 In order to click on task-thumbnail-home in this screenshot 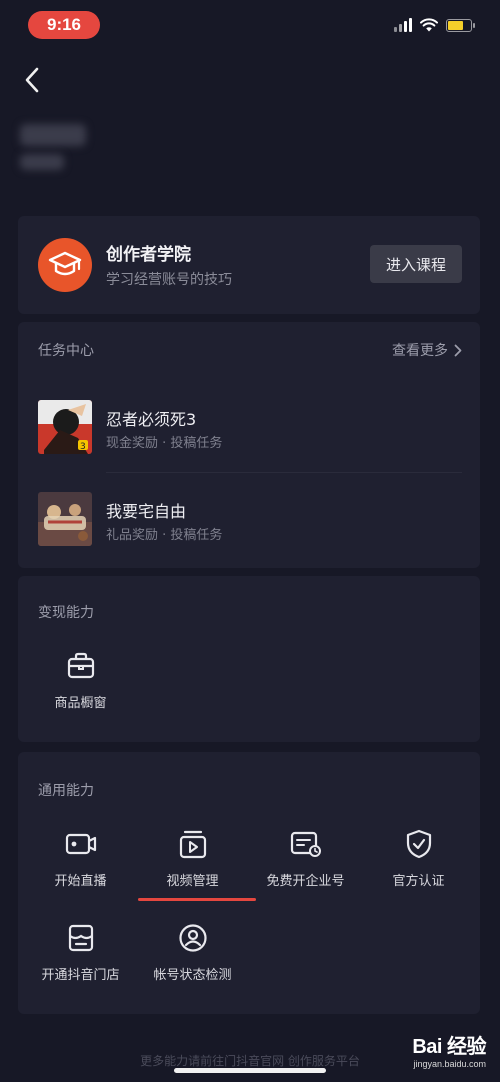, I will do `click(65, 519)`.